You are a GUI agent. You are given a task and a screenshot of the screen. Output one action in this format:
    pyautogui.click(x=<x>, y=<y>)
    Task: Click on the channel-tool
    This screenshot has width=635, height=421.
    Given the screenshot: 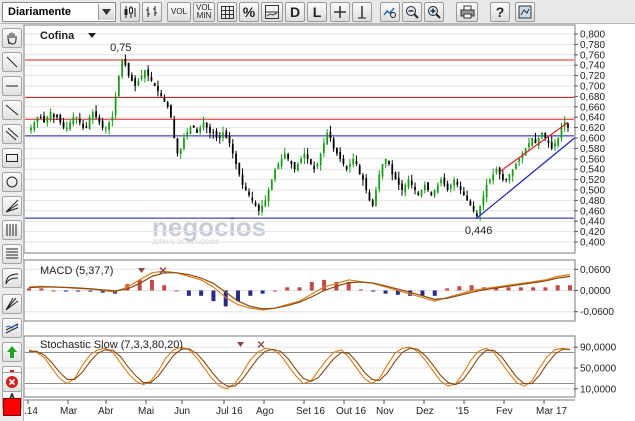 What is the action you would take?
    pyautogui.click(x=12, y=134)
    